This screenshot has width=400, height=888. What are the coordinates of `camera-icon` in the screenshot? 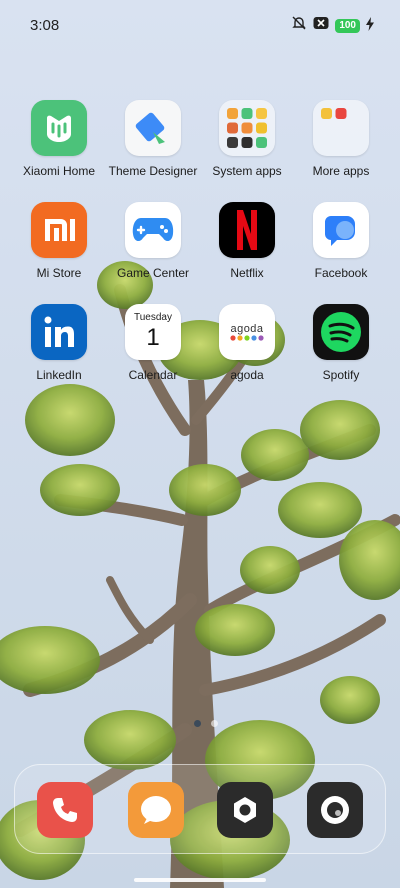 It's located at (335, 810).